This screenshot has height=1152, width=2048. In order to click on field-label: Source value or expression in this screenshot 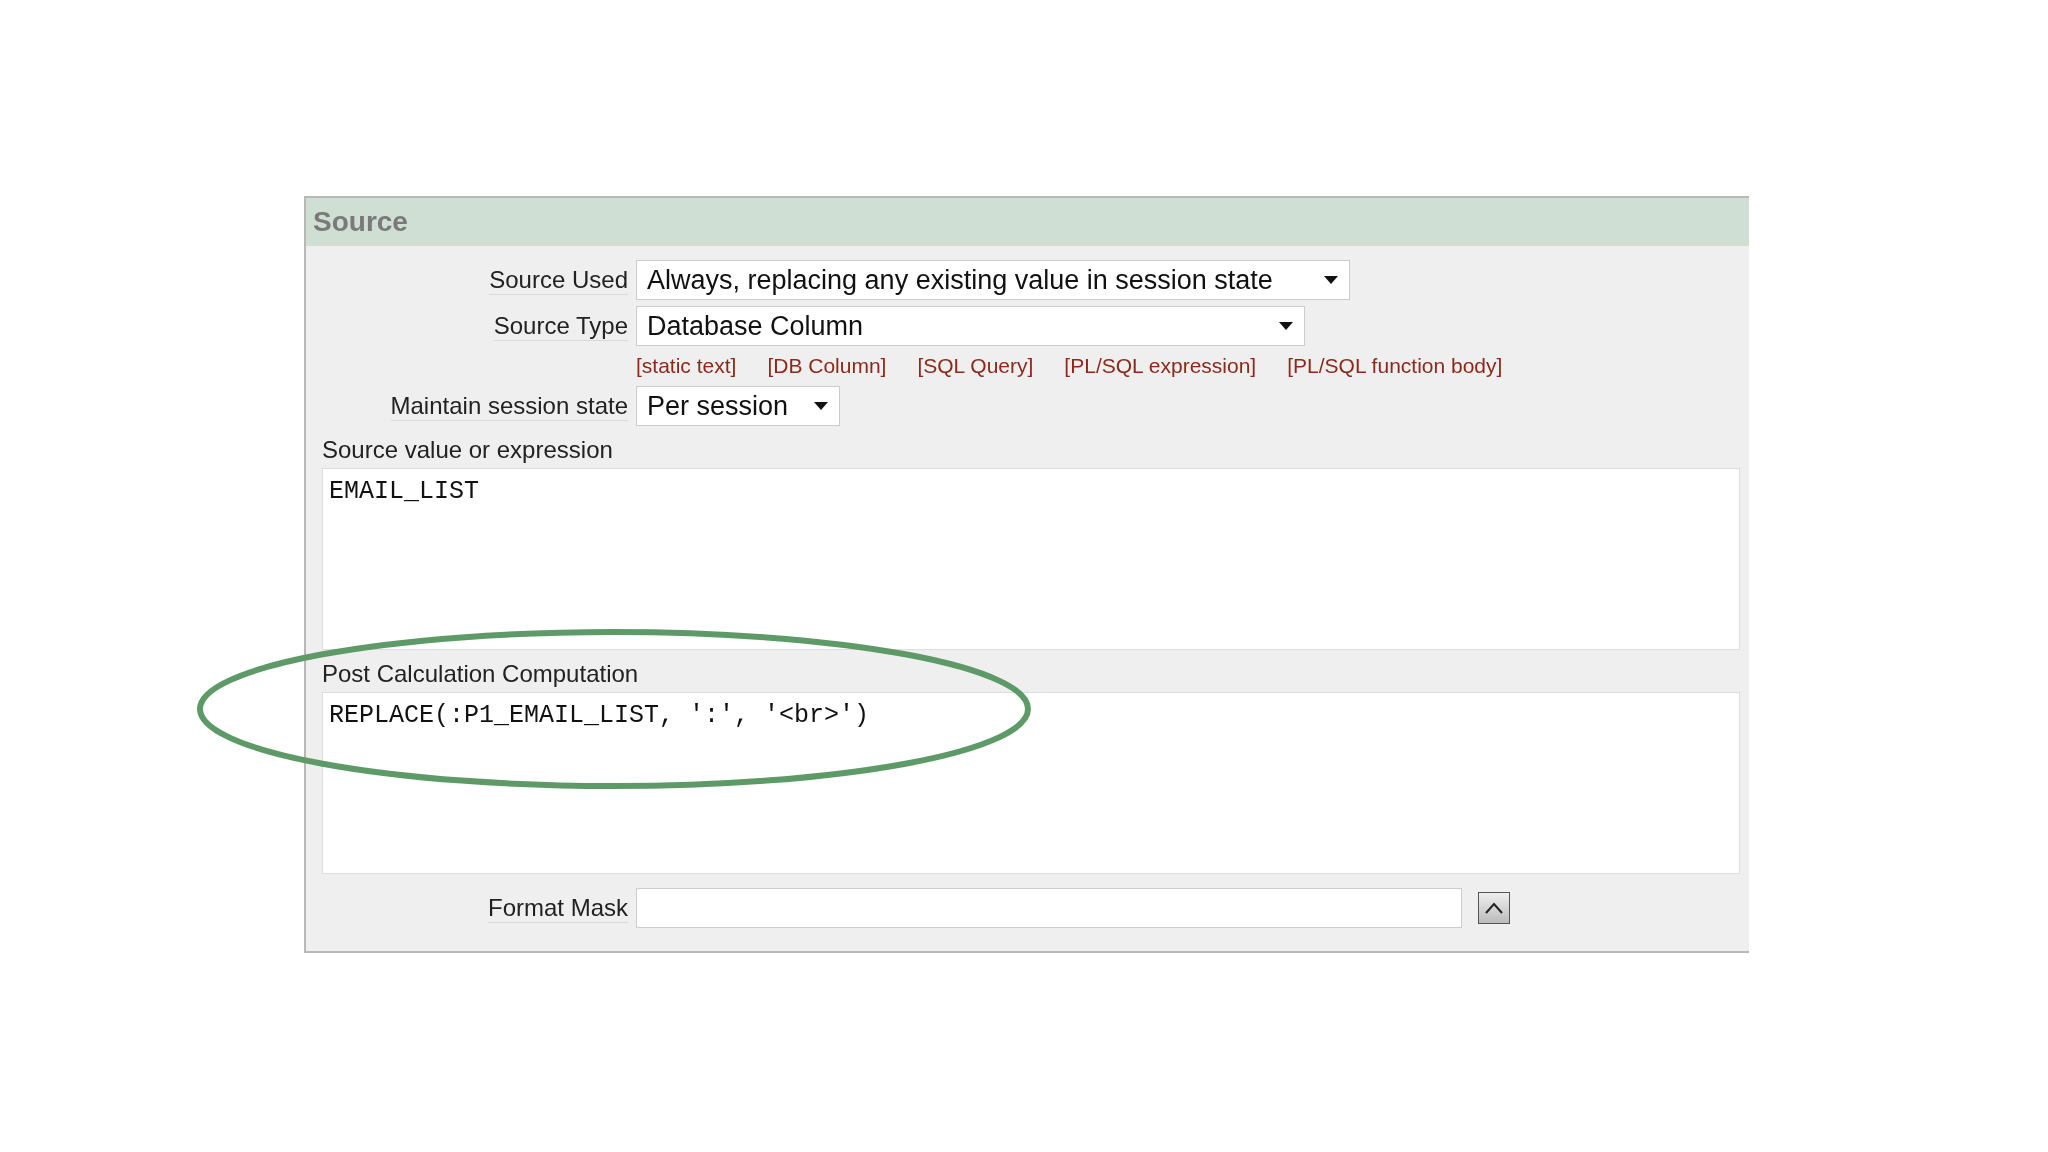, I will do `click(468, 450)`.